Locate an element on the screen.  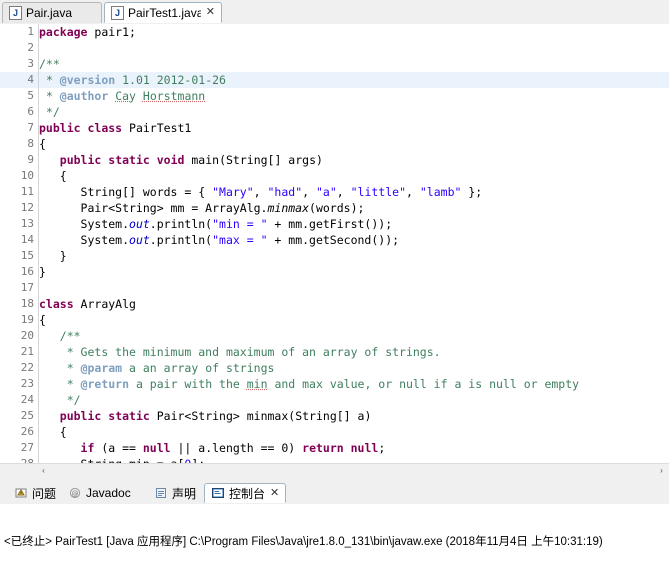
line-number: 7 is located at coordinates (19, 128).